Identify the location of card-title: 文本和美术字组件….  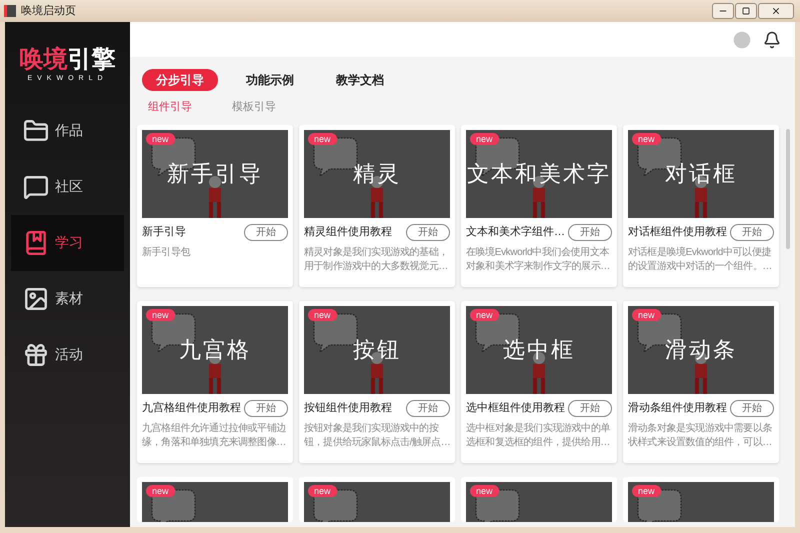
(515, 232).